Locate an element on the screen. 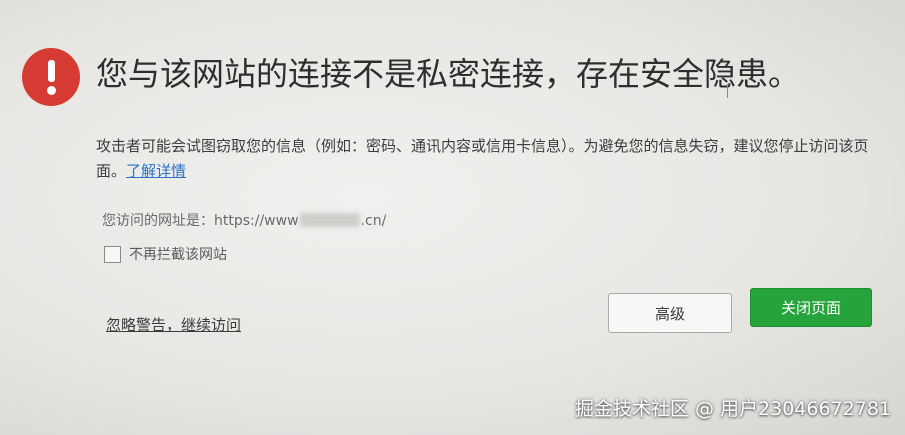  dont-block-option: 不再拦截该网站 is located at coordinates (165, 254).